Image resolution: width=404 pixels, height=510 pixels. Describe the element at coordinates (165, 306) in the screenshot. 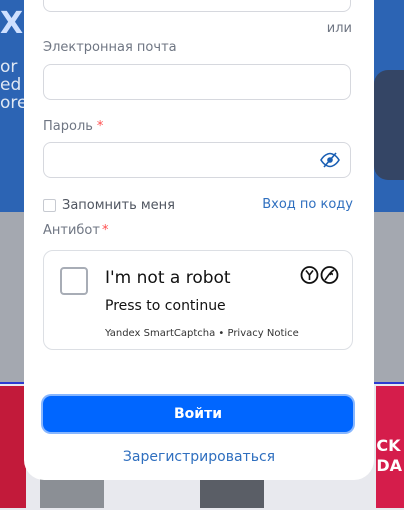

I see `captcha-subtitle: Press to continue` at that location.